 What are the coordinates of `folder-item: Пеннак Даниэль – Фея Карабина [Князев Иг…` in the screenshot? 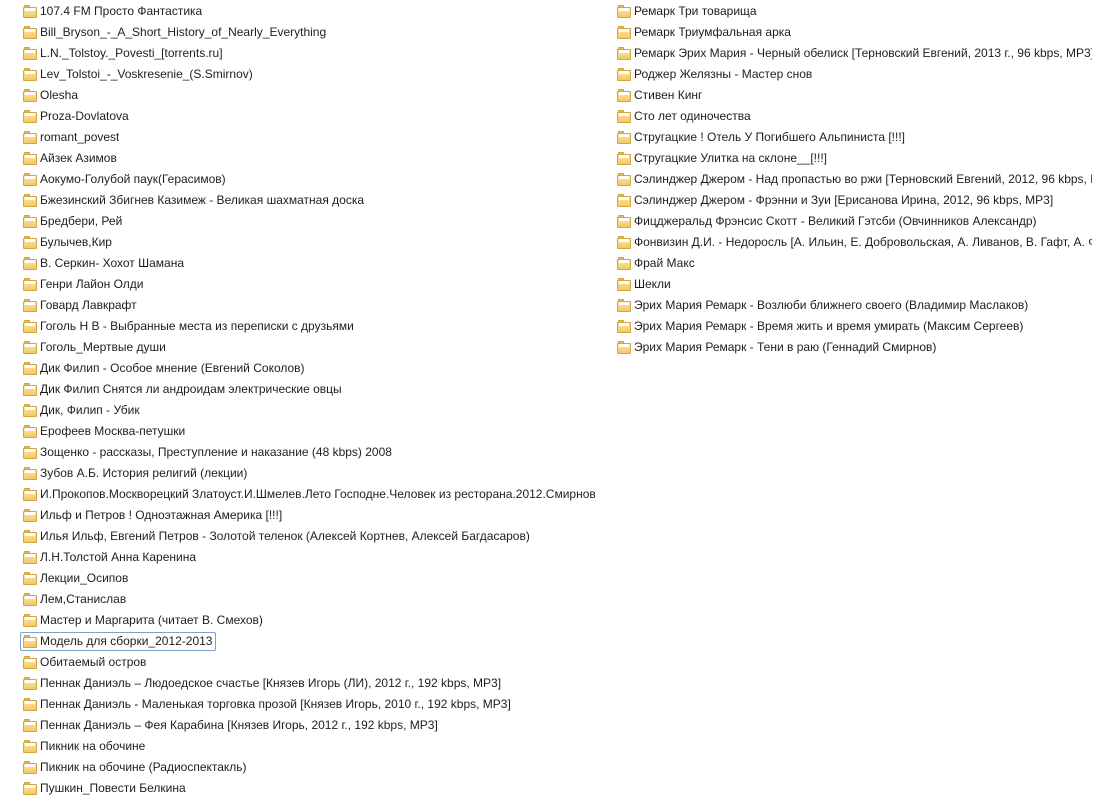 It's located at (229, 725).